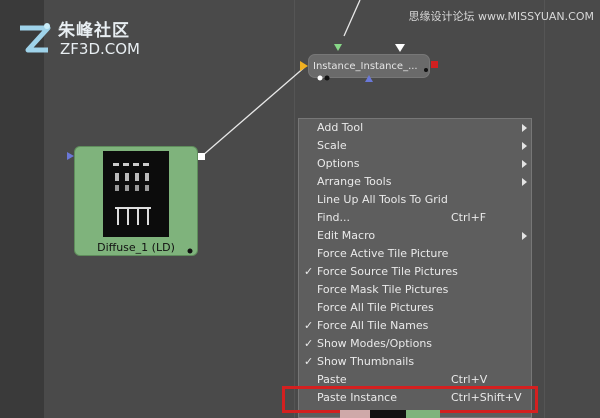 This screenshot has height=418, width=600. What do you see at coordinates (415, 236) in the screenshot?
I see `menu-item-edit-macro: Edit Macro` at bounding box center [415, 236].